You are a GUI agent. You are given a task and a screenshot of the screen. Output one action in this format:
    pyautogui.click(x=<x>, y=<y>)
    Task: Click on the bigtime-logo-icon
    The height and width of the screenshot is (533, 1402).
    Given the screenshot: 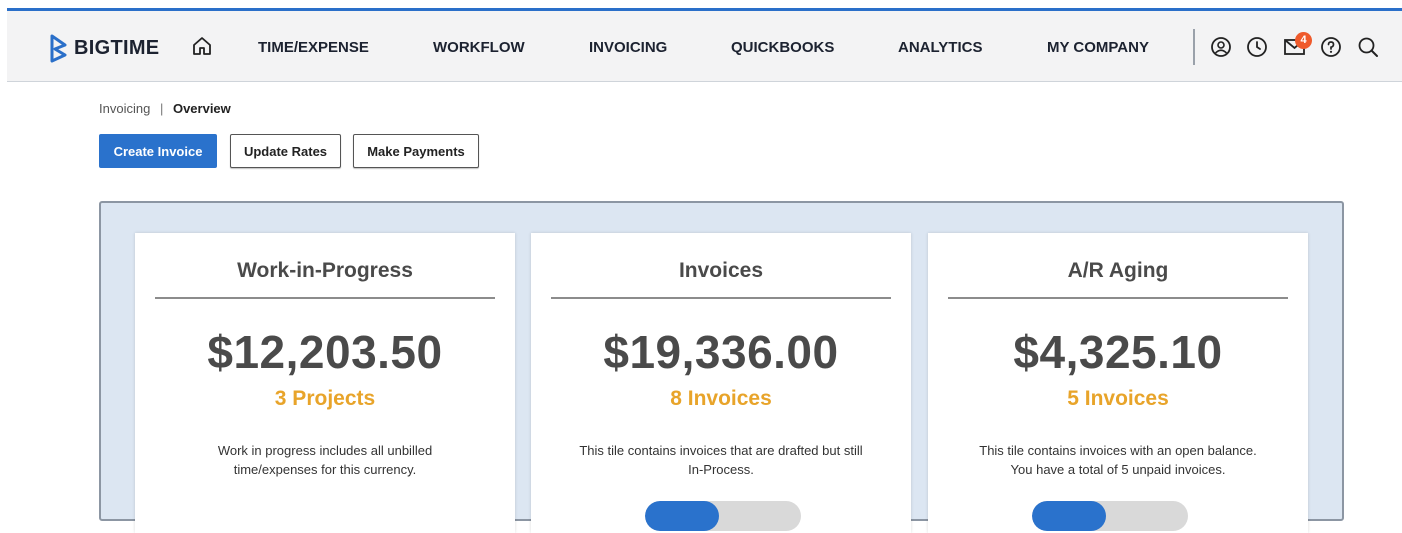 What is the action you would take?
    pyautogui.click(x=58, y=48)
    